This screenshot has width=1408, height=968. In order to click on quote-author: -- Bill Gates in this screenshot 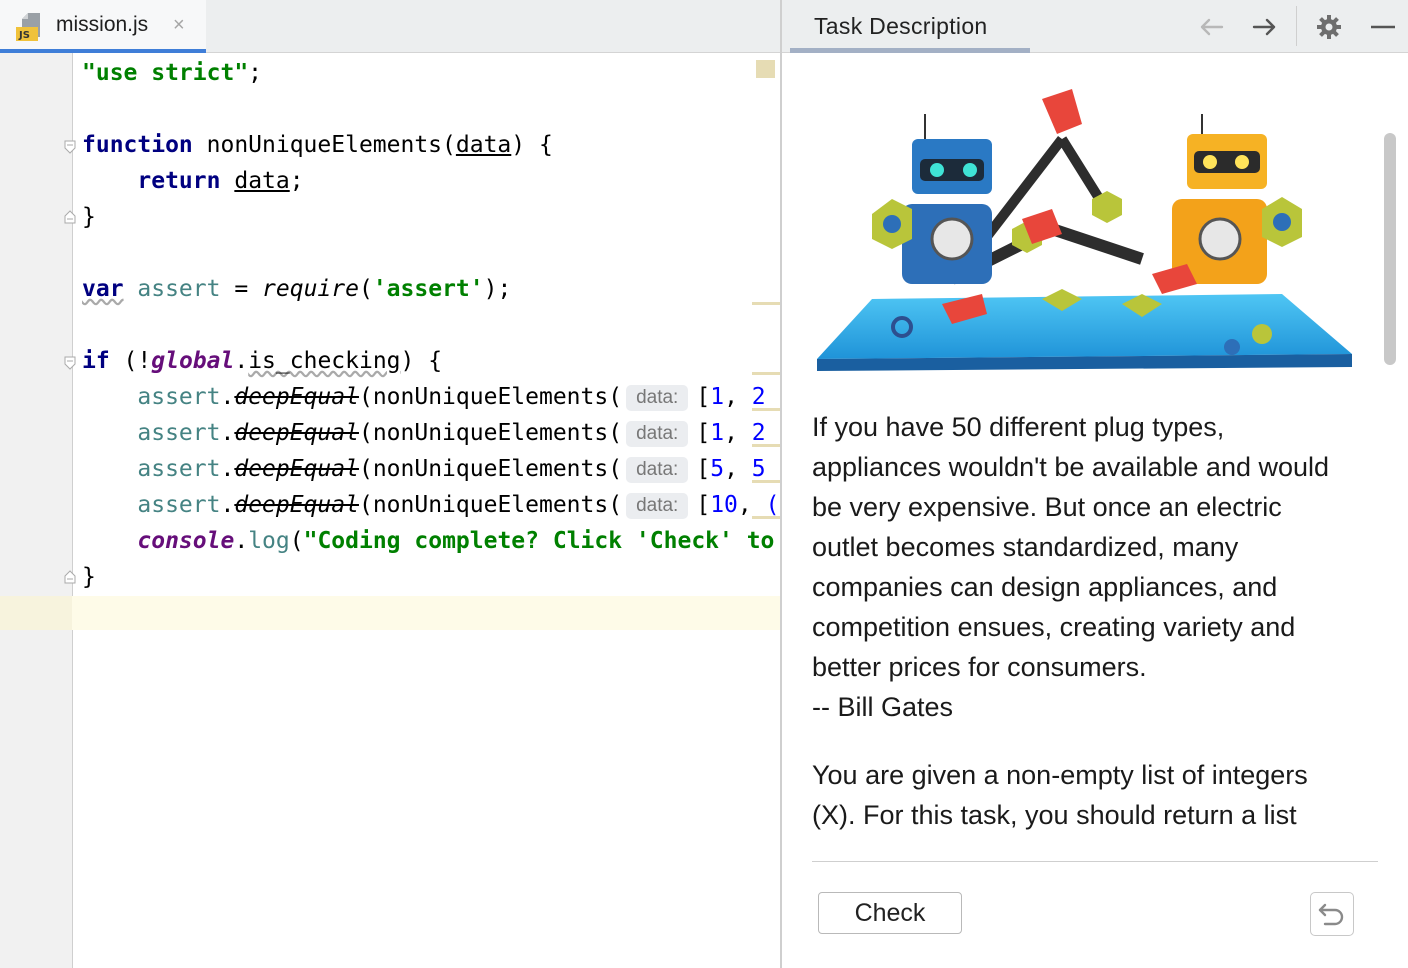, I will do `click(883, 707)`.